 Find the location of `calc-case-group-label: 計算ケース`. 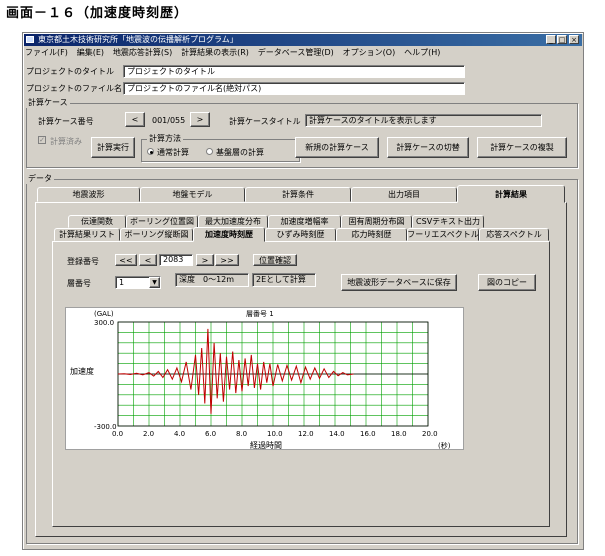

calc-case-group-label: 計算ケース is located at coordinates (48, 102).